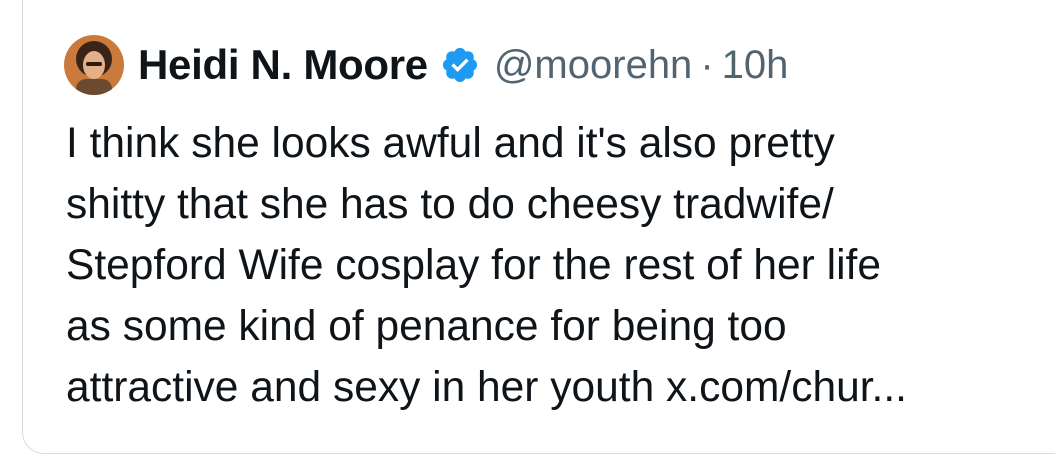 The width and height of the screenshot is (1055, 462). I want to click on avatar, so click(94, 65).